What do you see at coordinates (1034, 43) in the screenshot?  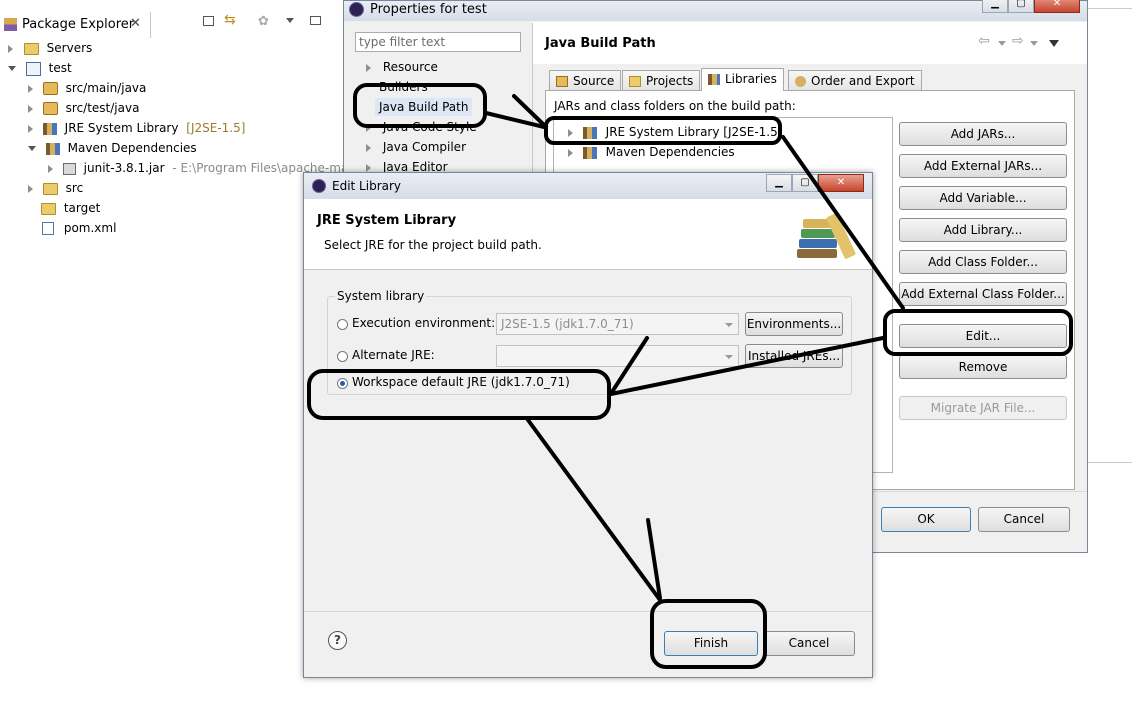 I see `forward-menu-icon` at bounding box center [1034, 43].